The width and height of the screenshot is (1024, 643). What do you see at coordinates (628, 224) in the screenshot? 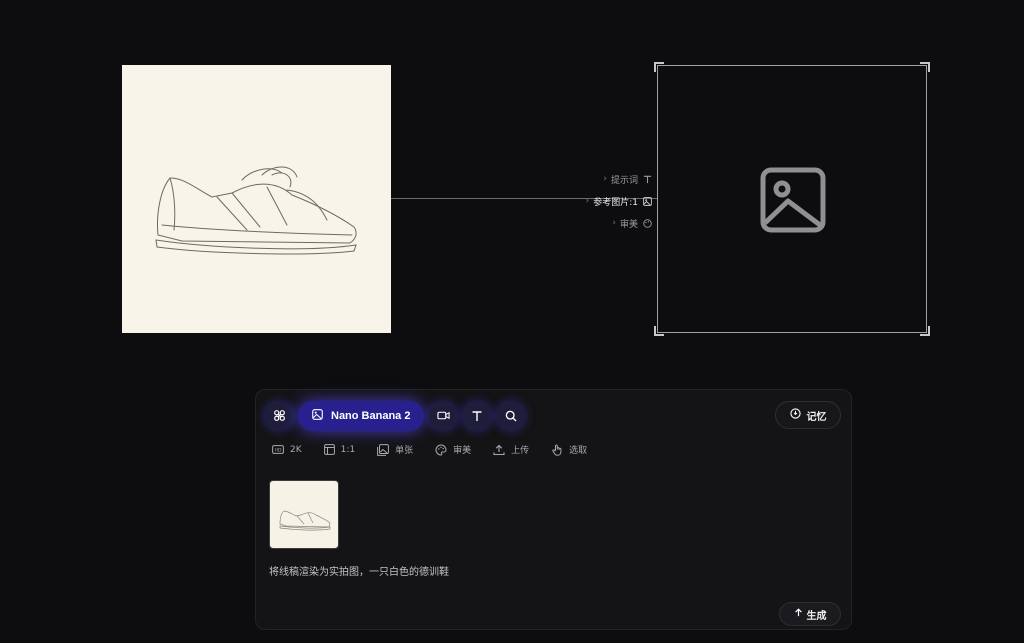
I see `port-label: 审美` at bounding box center [628, 224].